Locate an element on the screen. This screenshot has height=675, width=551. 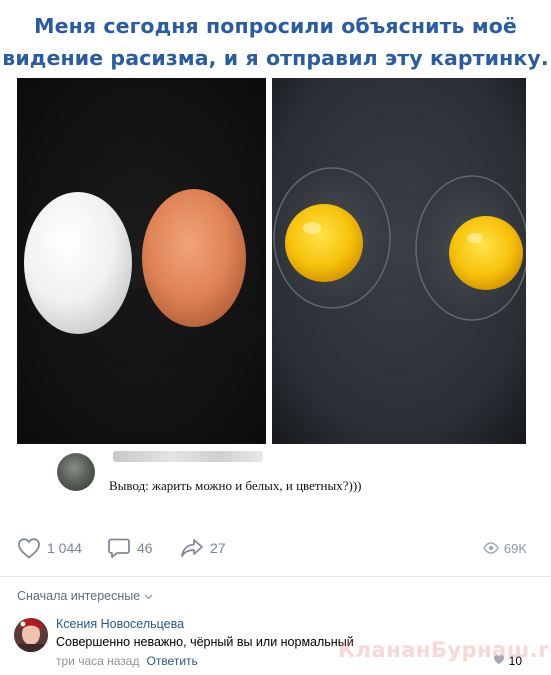
views-counter: 69K is located at coordinates (505, 548).